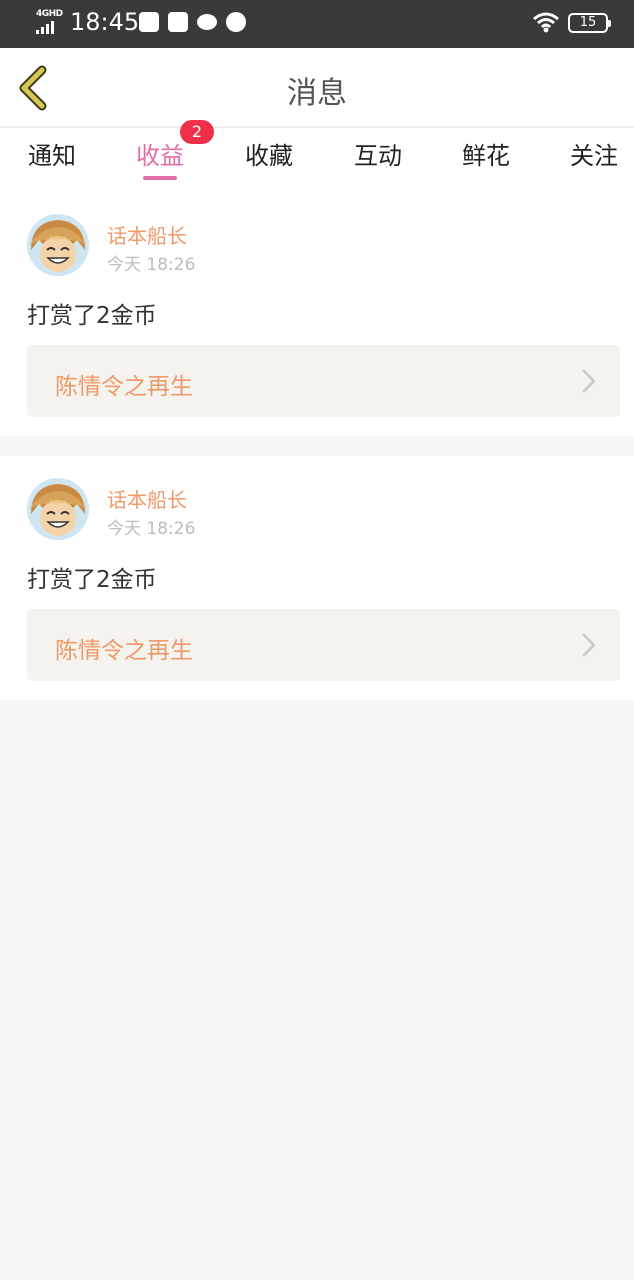  Describe the element at coordinates (197, 132) in the screenshot. I see `unread-badge: 2` at that location.